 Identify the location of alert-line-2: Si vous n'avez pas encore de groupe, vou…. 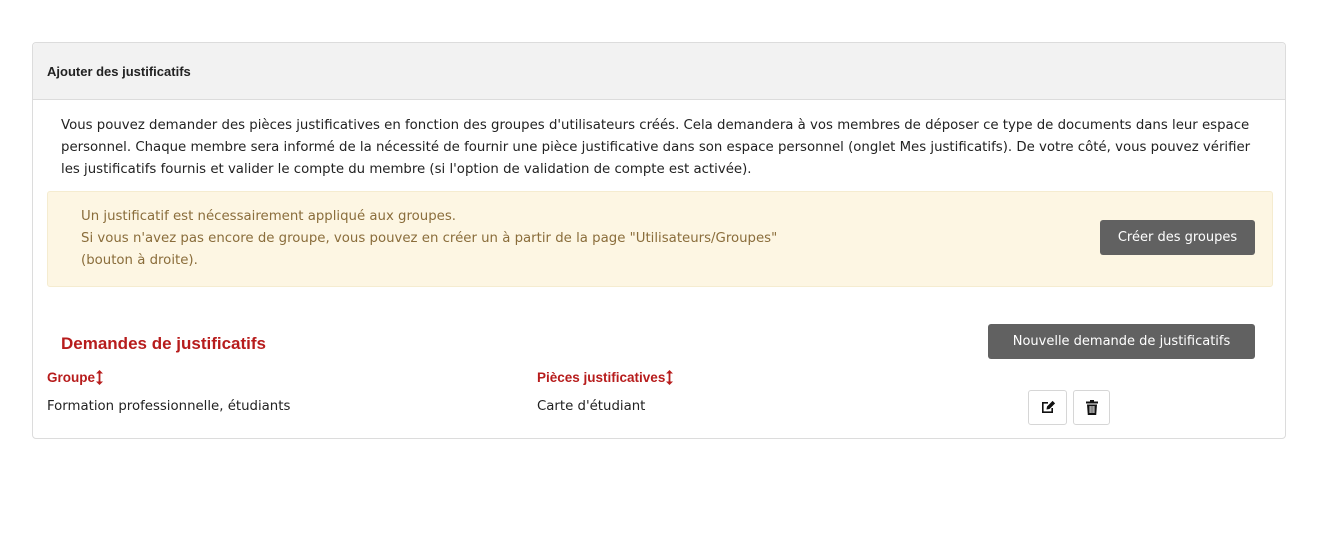
(429, 238).